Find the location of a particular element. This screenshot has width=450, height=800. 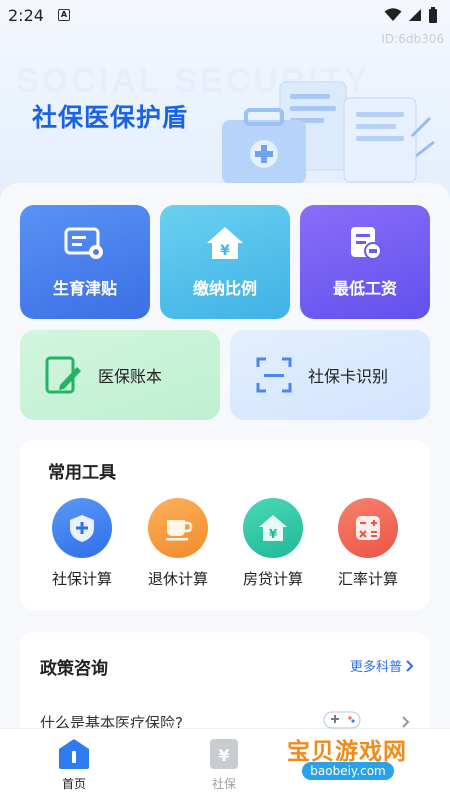

signal-icon is located at coordinates (415, 15).